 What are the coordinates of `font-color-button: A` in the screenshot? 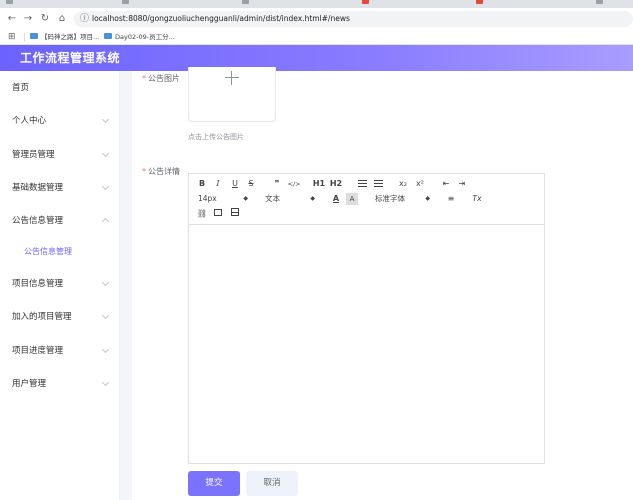 It's located at (336, 199).